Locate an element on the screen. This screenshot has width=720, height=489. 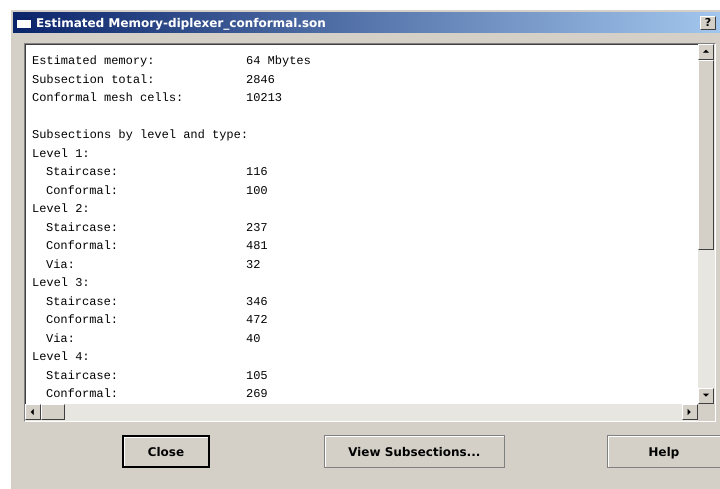
help-button: ? is located at coordinates (708, 23).